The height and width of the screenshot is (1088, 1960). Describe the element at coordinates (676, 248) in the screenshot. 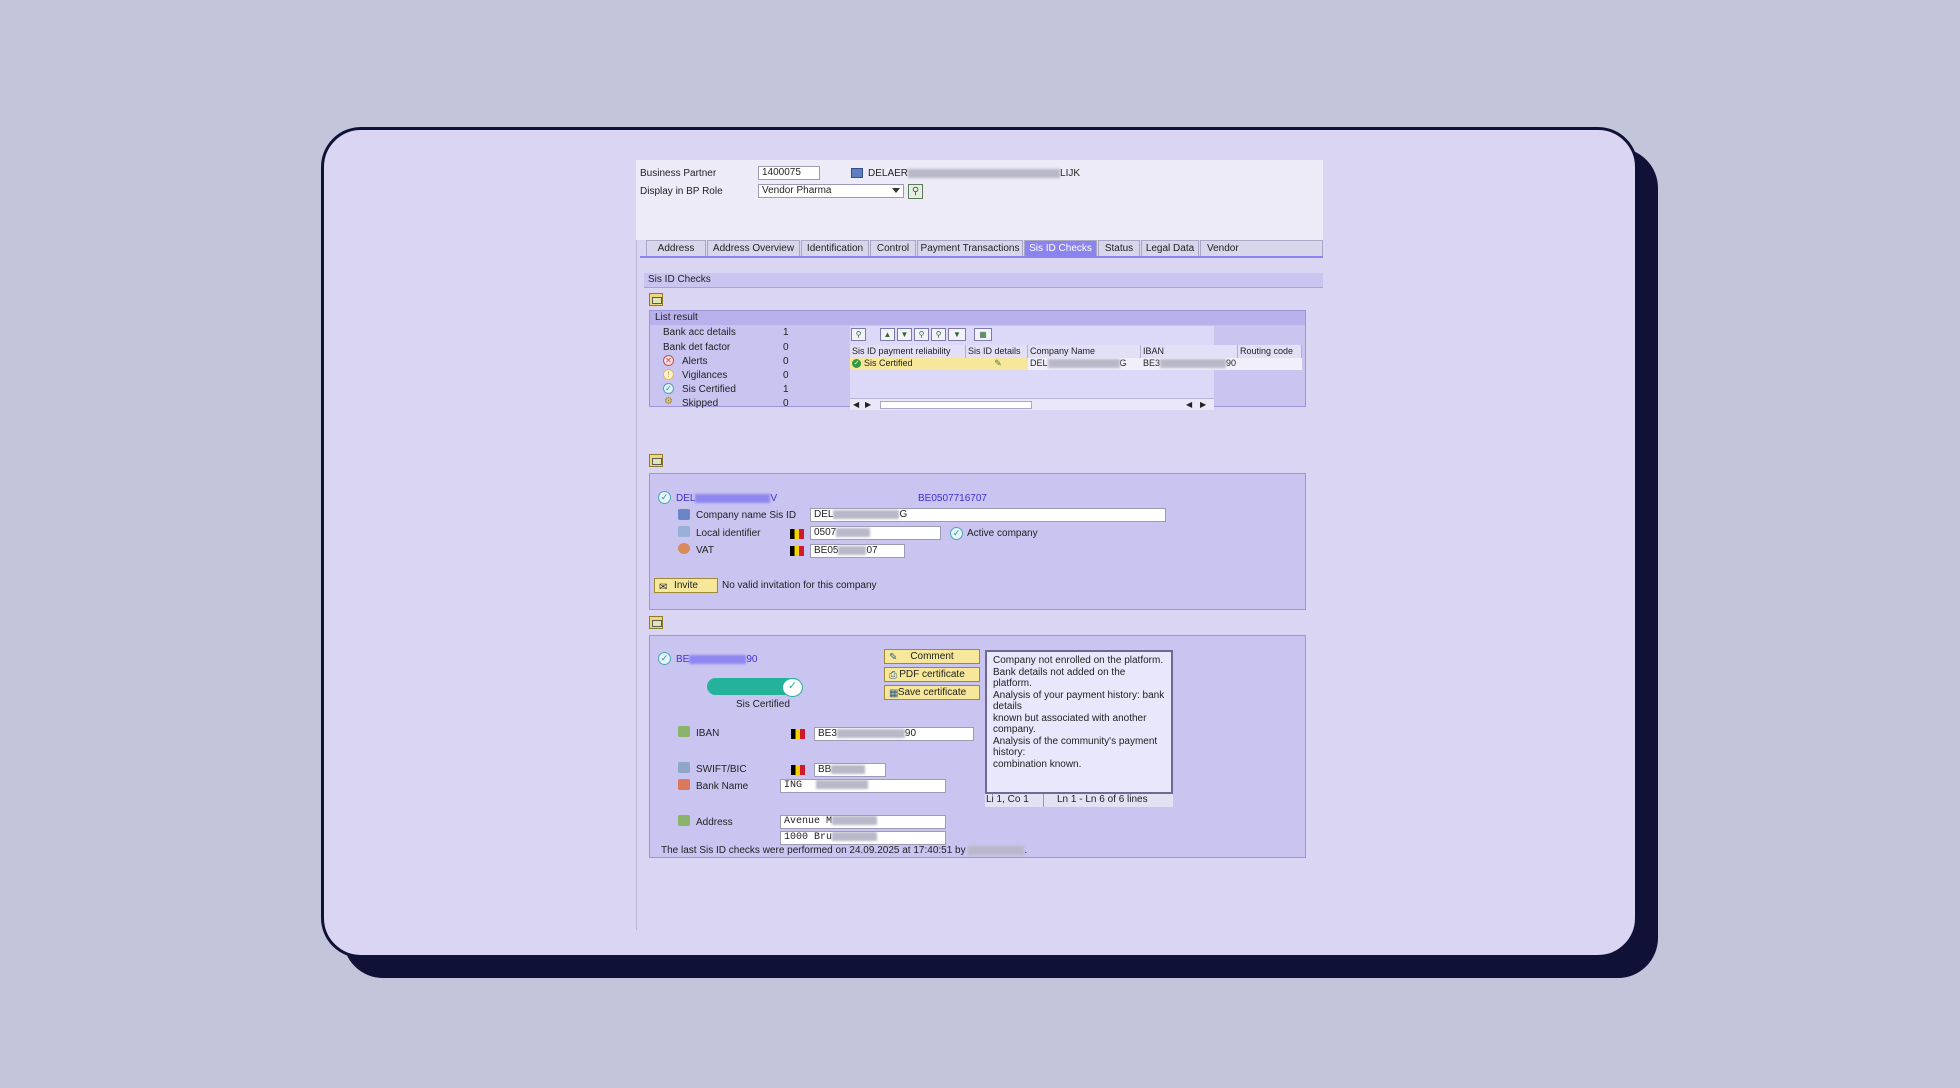

I see `tab-address: Address` at that location.